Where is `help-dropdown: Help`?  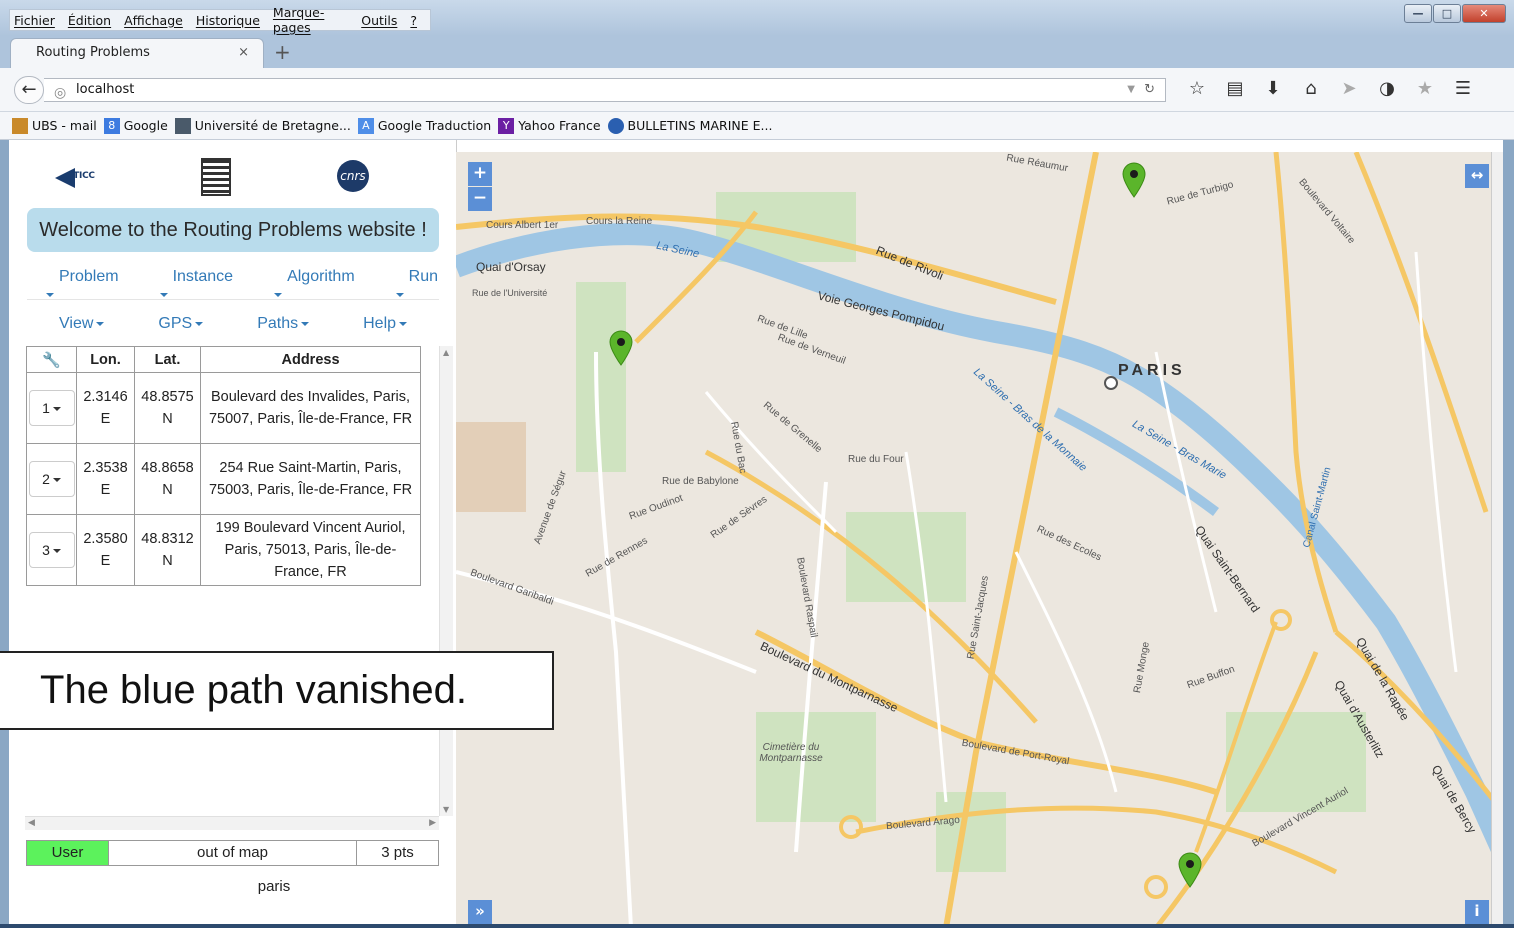 help-dropdown: Help is located at coordinates (377, 324).